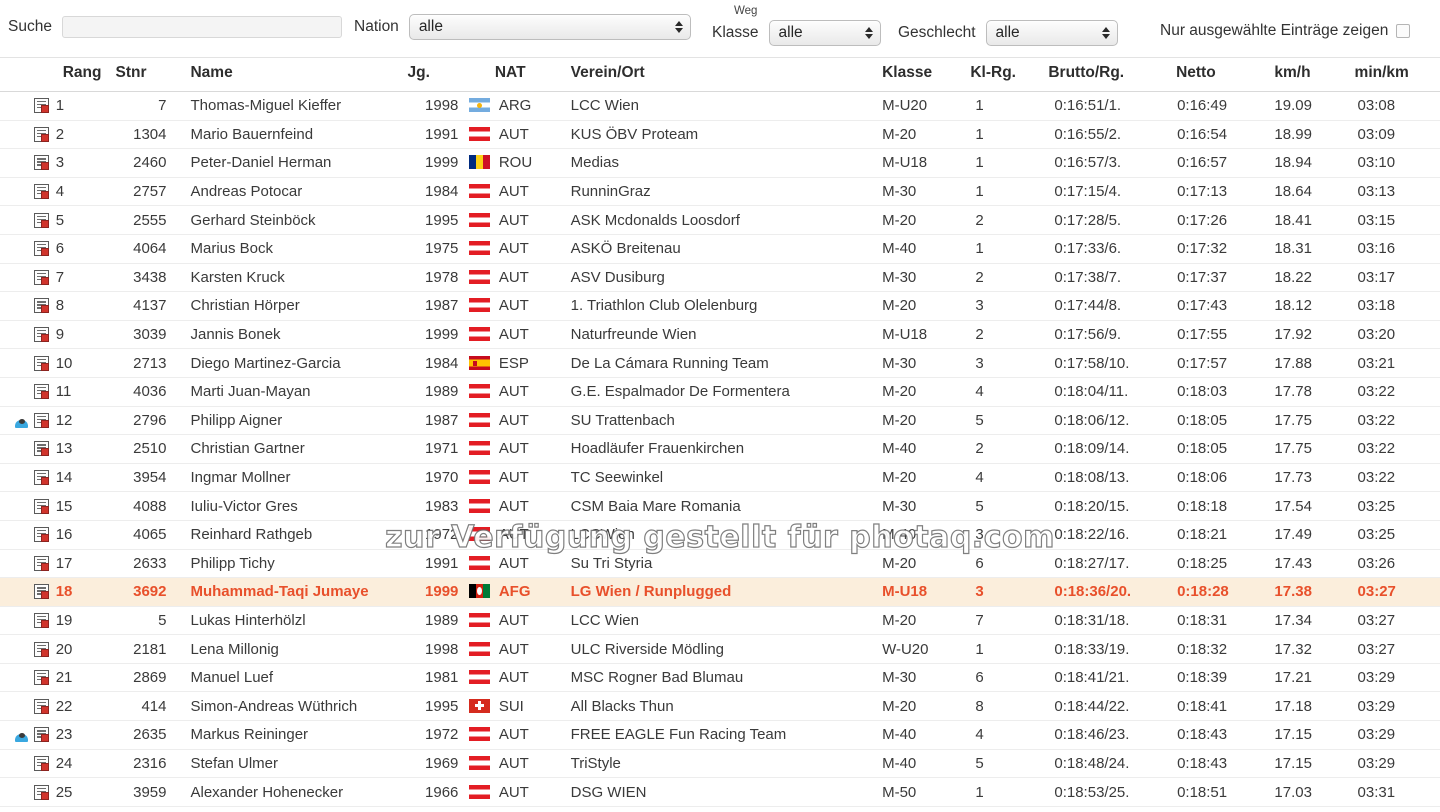  Describe the element at coordinates (201, 27) in the screenshot. I see `search-input` at that location.